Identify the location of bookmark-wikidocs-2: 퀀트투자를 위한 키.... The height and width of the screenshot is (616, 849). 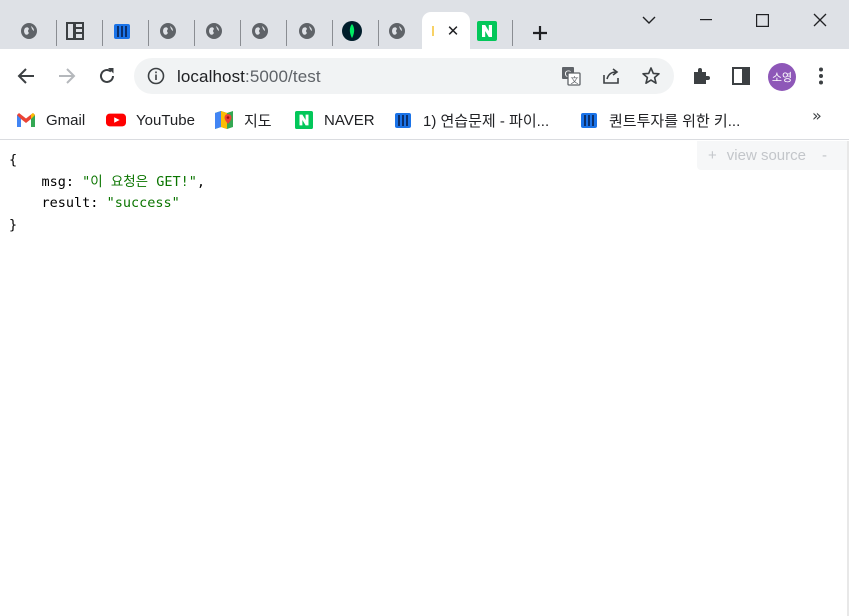
(659, 120).